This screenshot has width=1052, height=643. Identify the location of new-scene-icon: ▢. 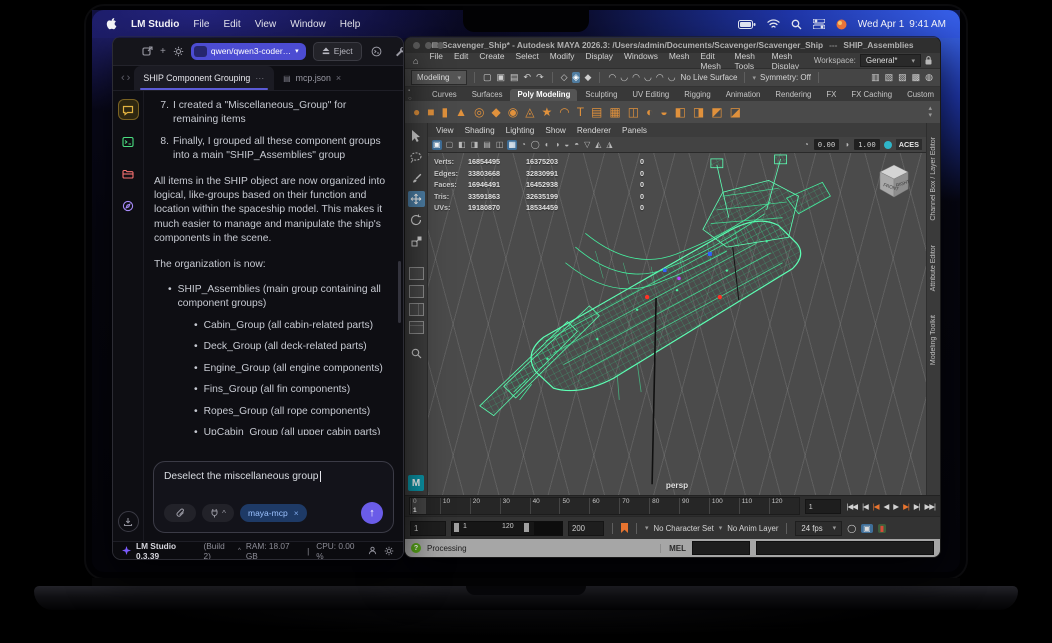
(487, 77).